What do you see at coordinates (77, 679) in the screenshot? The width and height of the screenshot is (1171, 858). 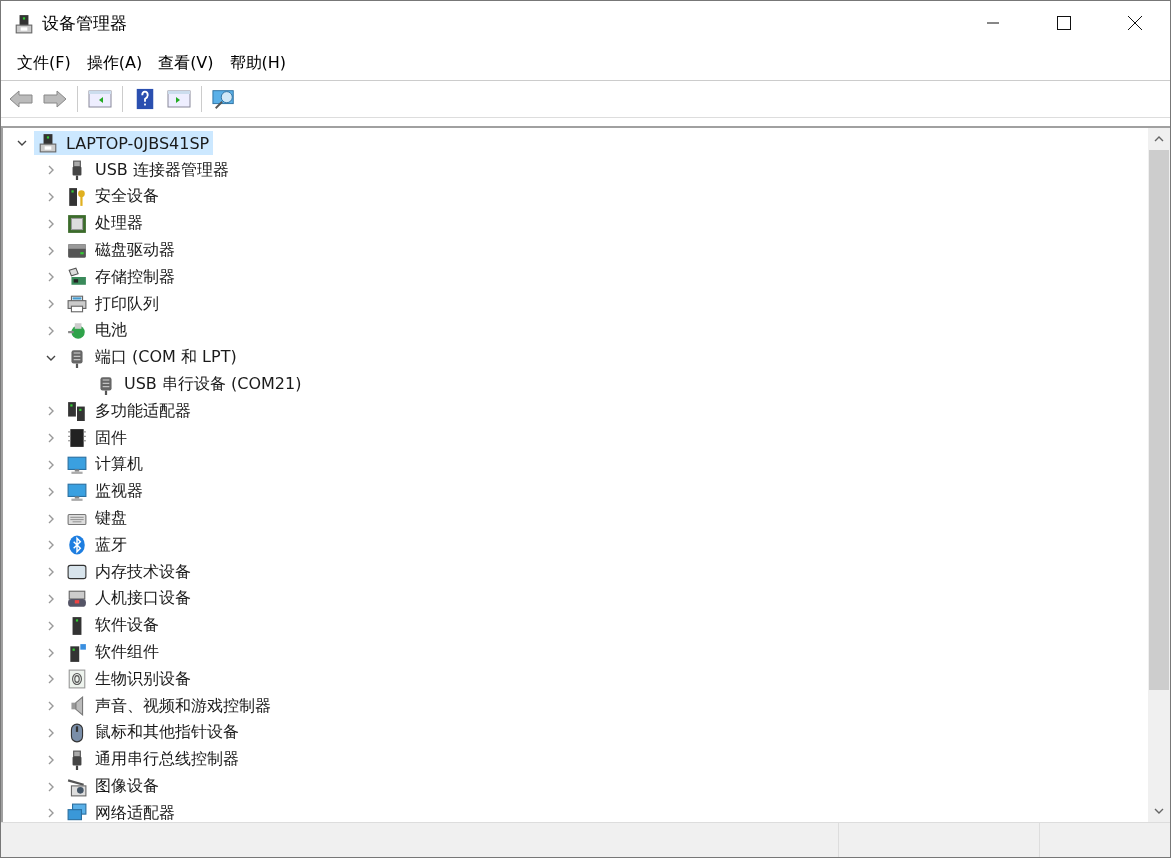 I see `fingerprint-icon` at bounding box center [77, 679].